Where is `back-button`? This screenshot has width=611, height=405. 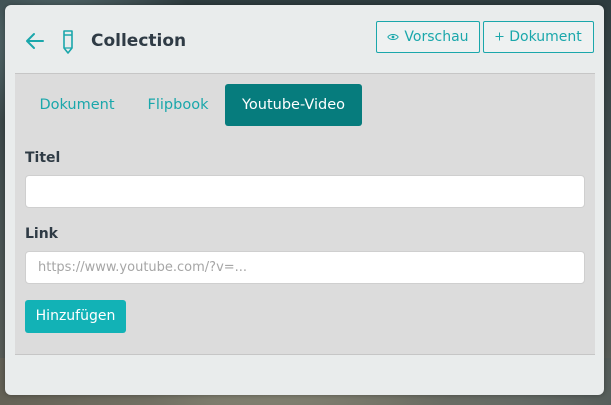
back-button is located at coordinates (35, 41).